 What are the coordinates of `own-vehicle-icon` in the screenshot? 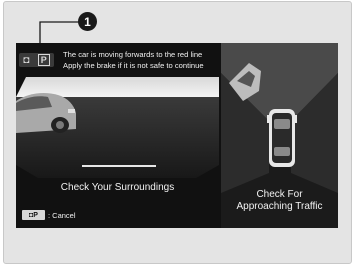 It's located at (282, 138).